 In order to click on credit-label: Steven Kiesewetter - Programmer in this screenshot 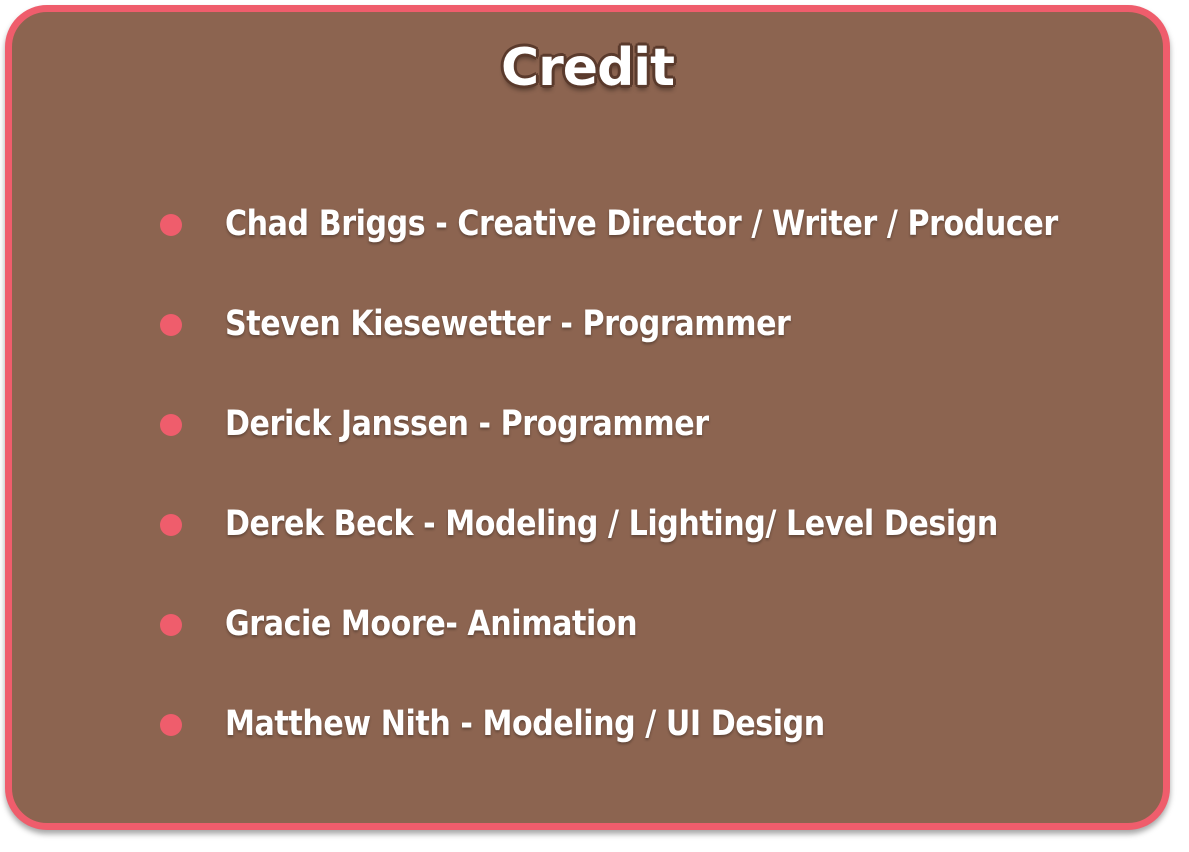, I will do `click(508, 324)`.